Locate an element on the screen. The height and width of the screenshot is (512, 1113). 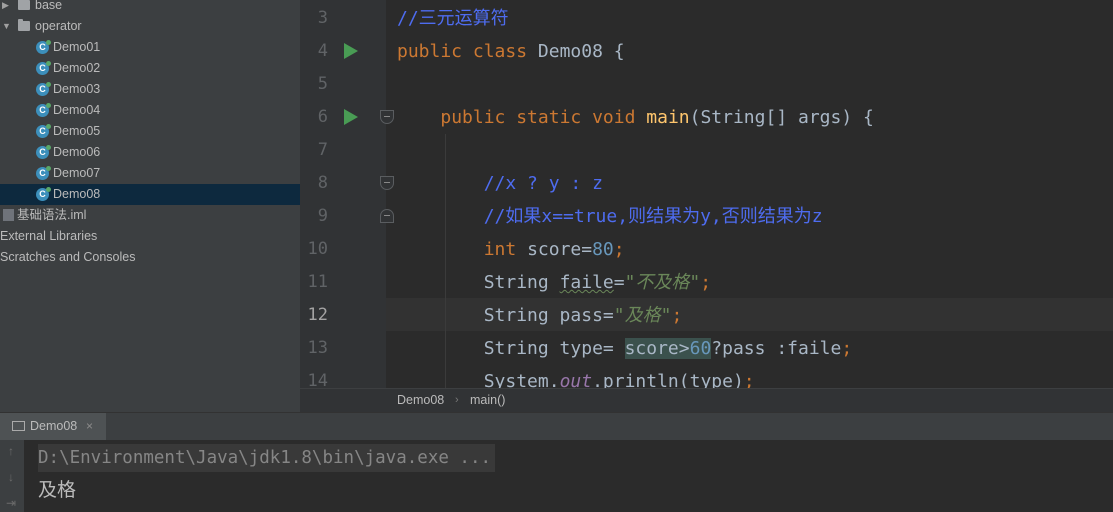
soft-wrap-icon: ⇥ is located at coordinates (11, 503).